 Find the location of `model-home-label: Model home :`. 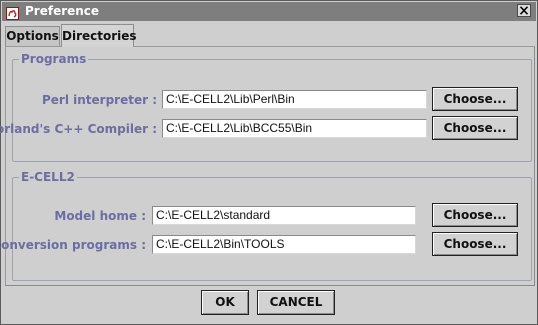

model-home-label: Model home : is located at coordinates (100, 216).